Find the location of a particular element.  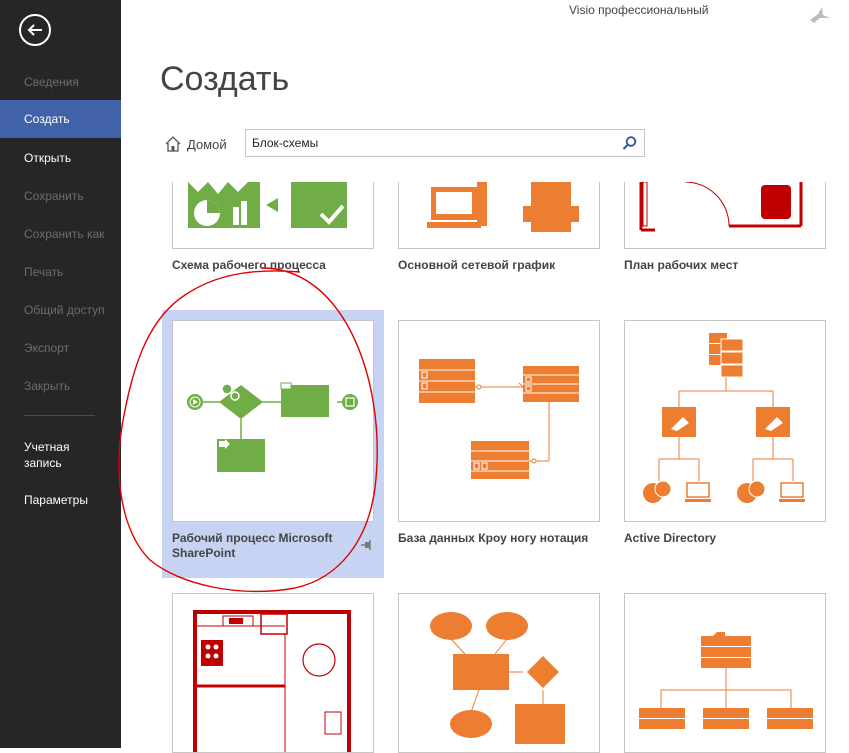

template-label-basic-network: Основной сетевой график is located at coordinates (476, 265).